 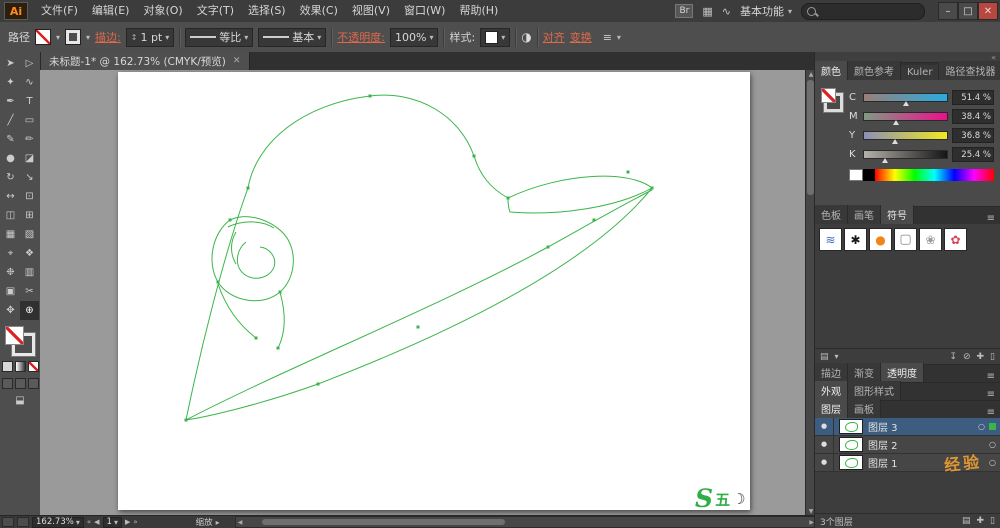 I want to click on gradient-tool: ▧, so click(x=29, y=234).